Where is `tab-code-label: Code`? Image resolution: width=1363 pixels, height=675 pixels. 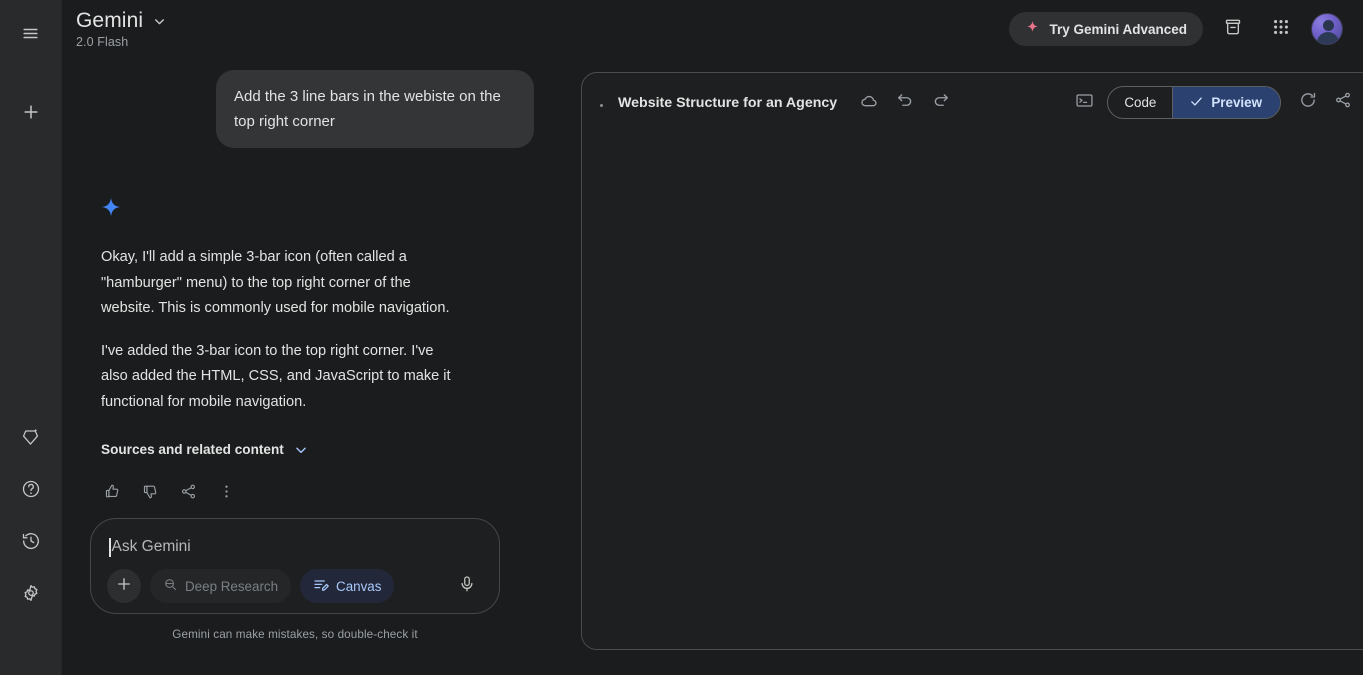 tab-code-label: Code is located at coordinates (1140, 102).